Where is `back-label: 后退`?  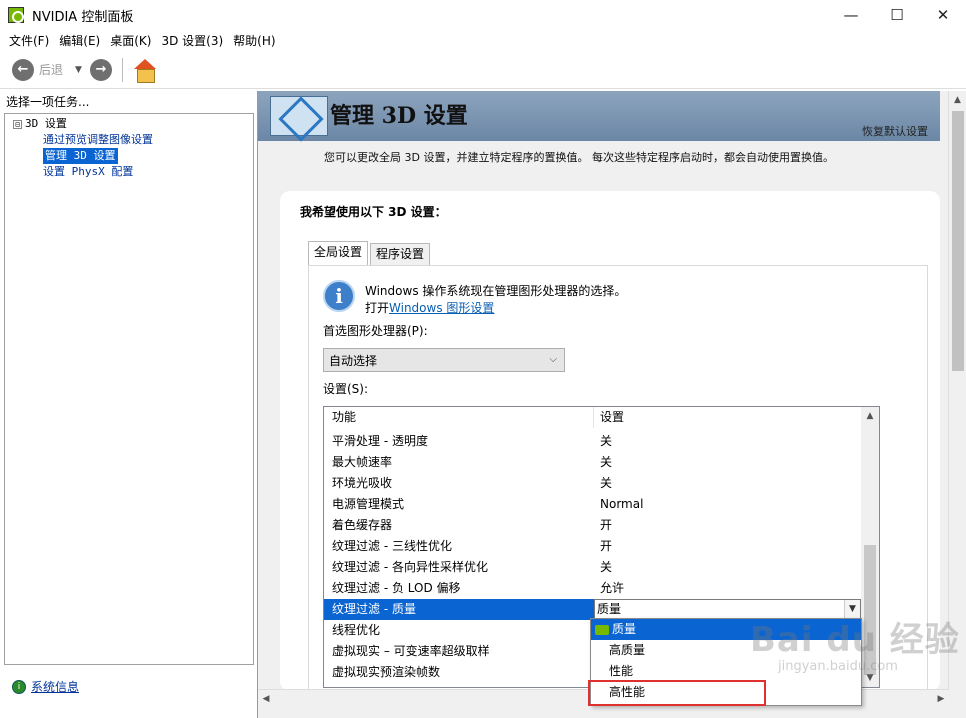 back-label: 后退 is located at coordinates (51, 69).